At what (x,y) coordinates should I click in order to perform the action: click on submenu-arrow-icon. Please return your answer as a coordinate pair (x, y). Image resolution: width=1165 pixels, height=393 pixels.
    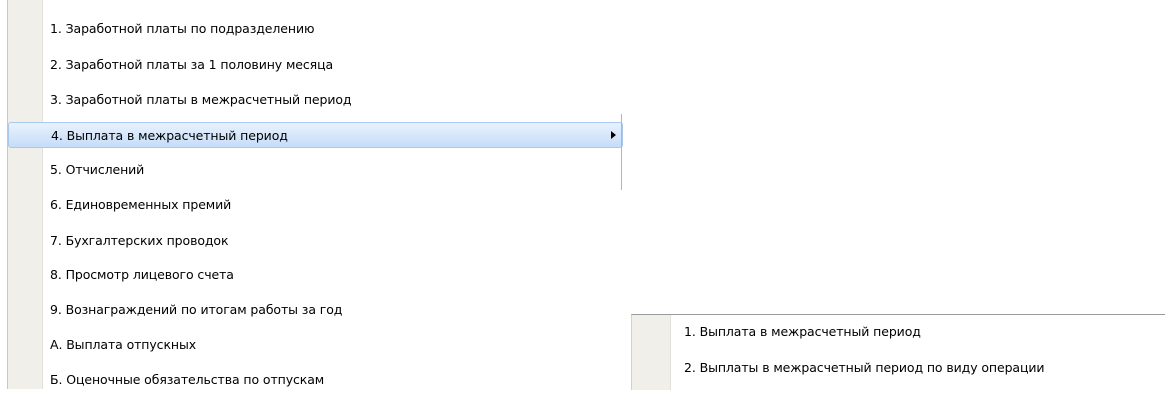
    Looking at the image, I should click on (613, 135).